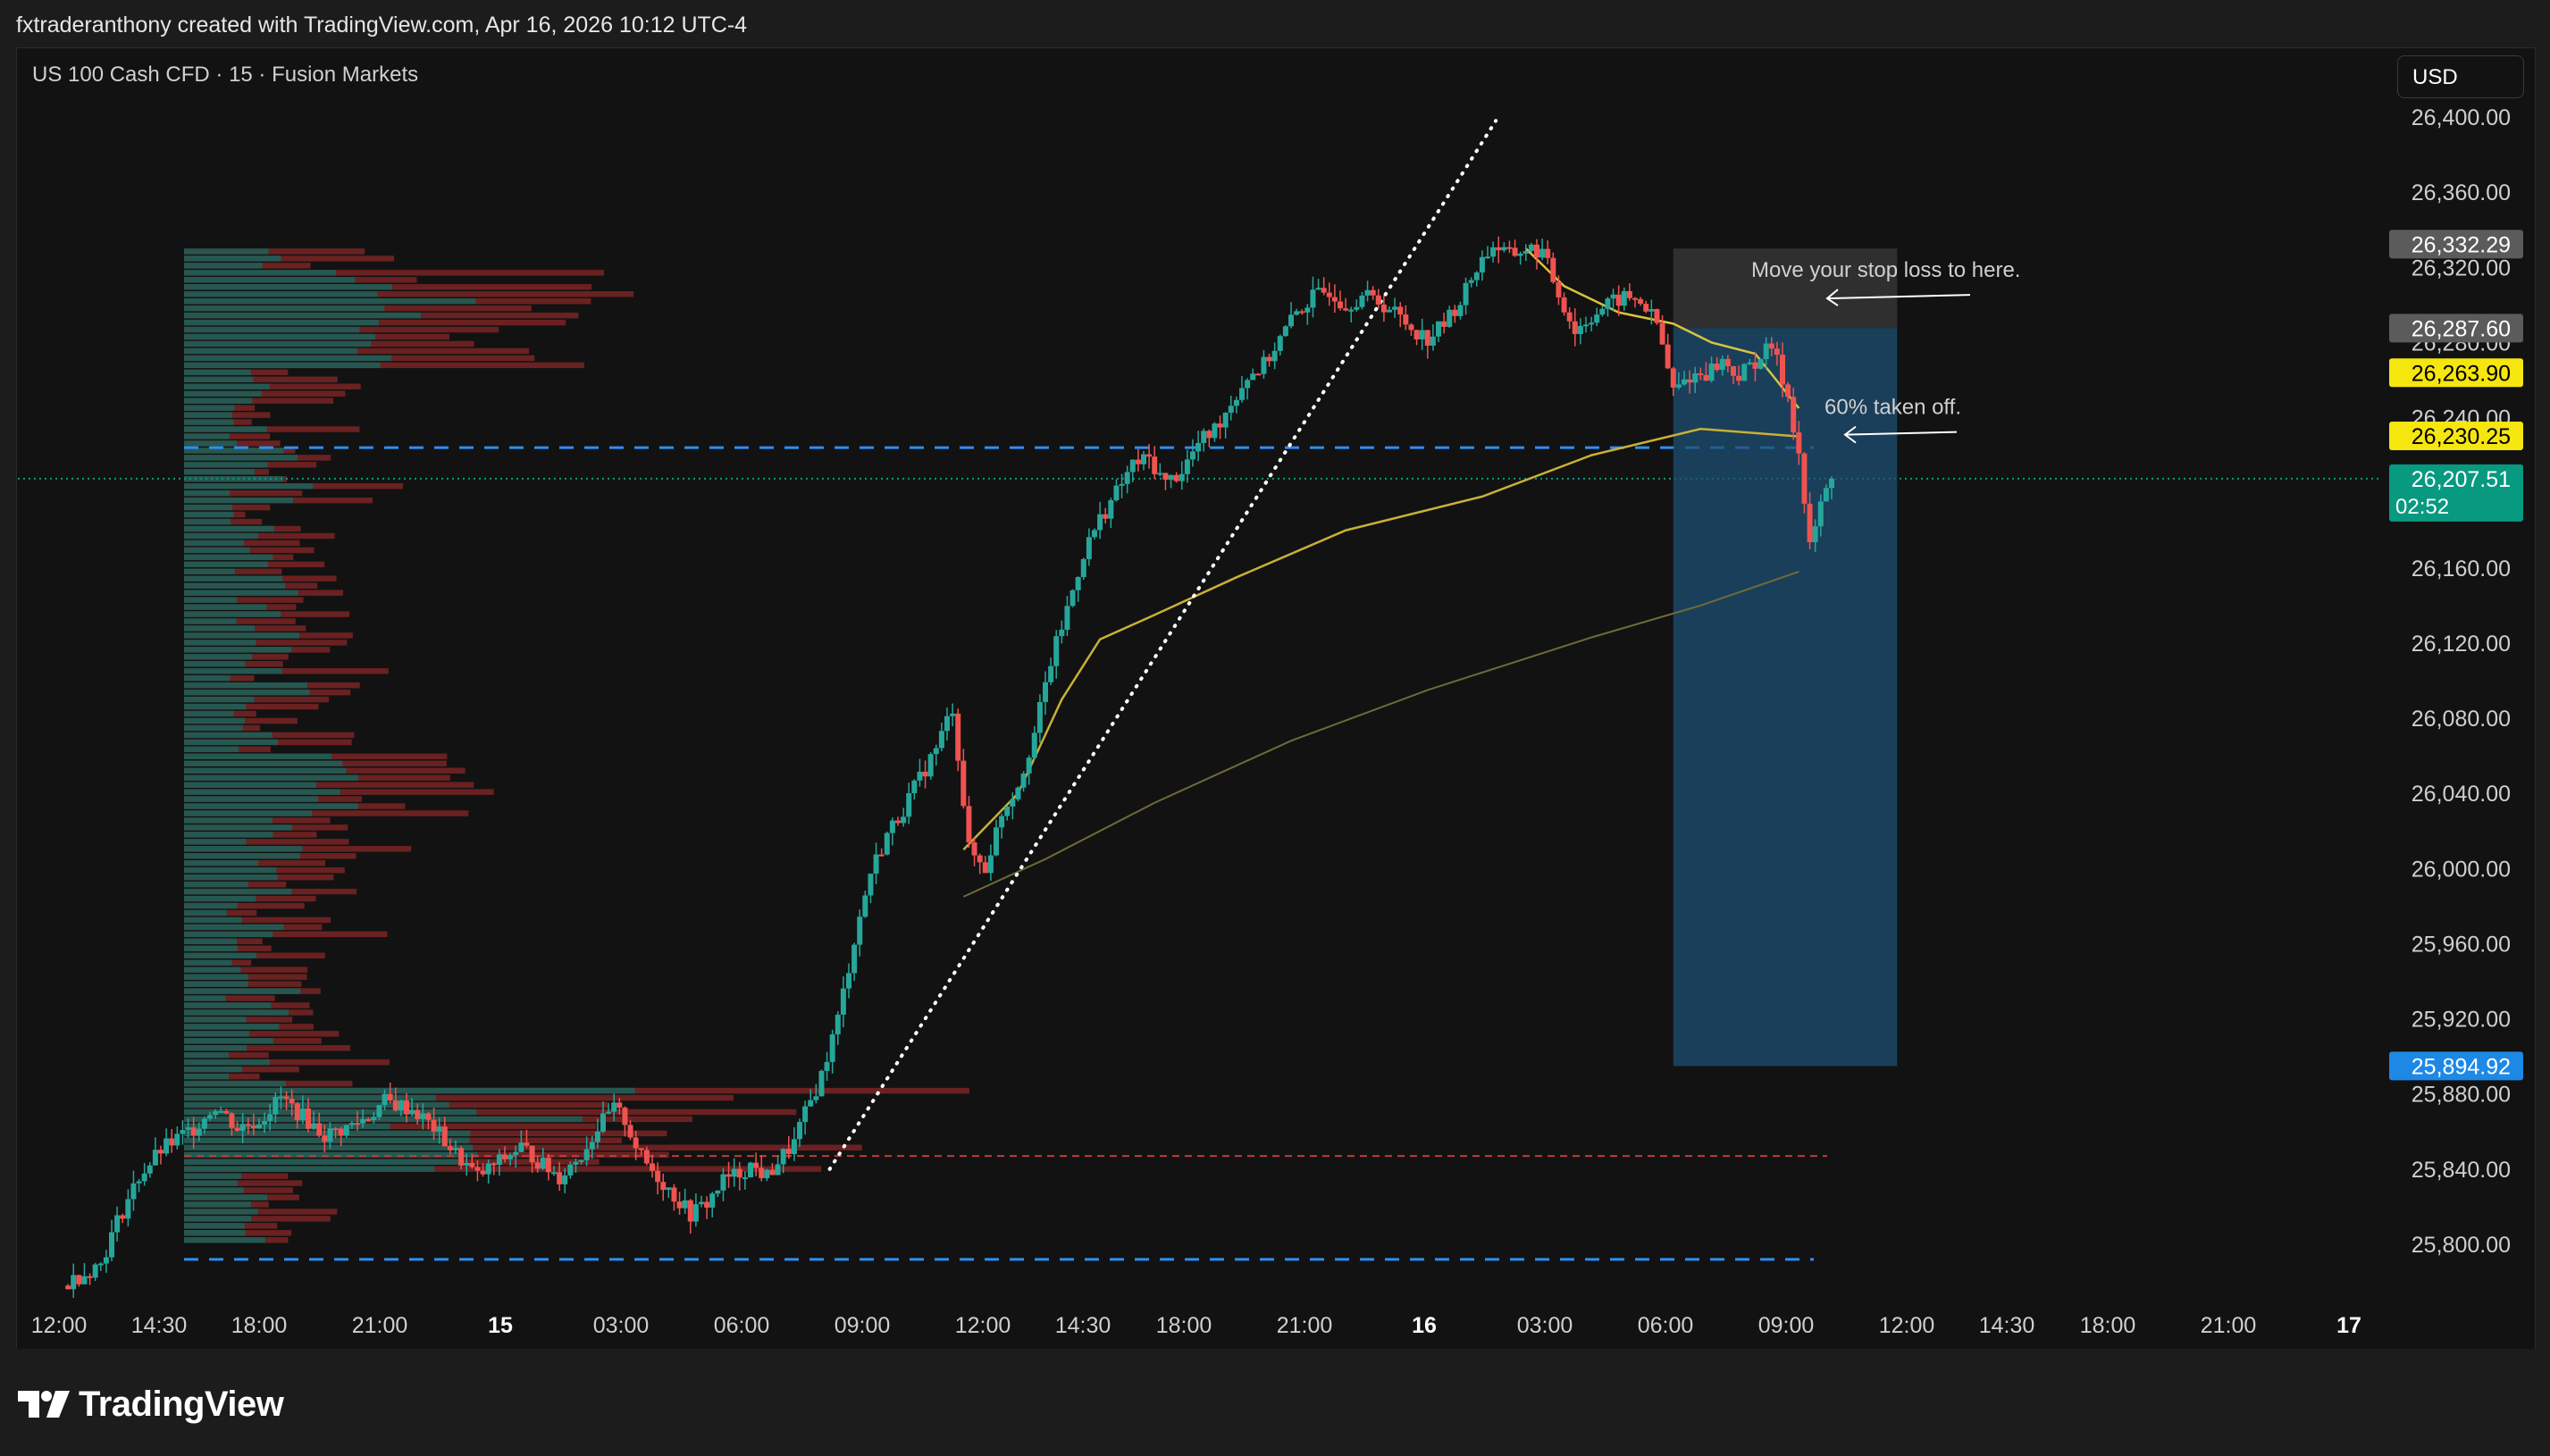  I want to click on price-axis-tick: 26,040.00, so click(2461, 794).